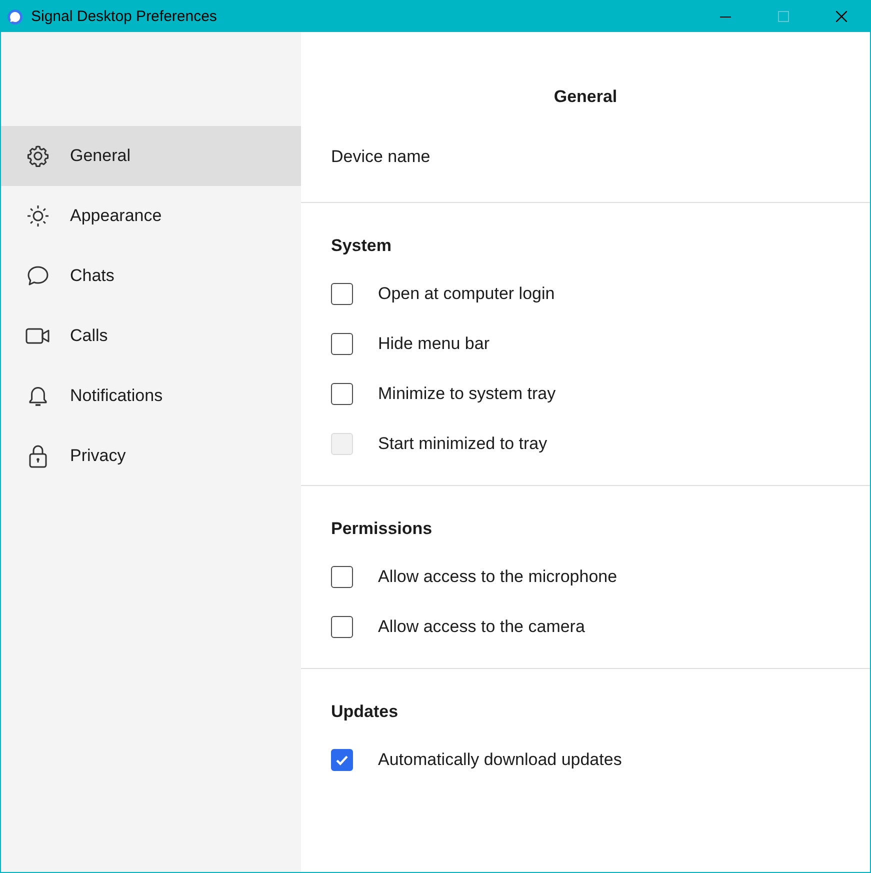 Image resolution: width=871 pixels, height=873 pixels. Describe the element at coordinates (481, 627) in the screenshot. I see `checkbox-label: Allow access to the camera` at that location.